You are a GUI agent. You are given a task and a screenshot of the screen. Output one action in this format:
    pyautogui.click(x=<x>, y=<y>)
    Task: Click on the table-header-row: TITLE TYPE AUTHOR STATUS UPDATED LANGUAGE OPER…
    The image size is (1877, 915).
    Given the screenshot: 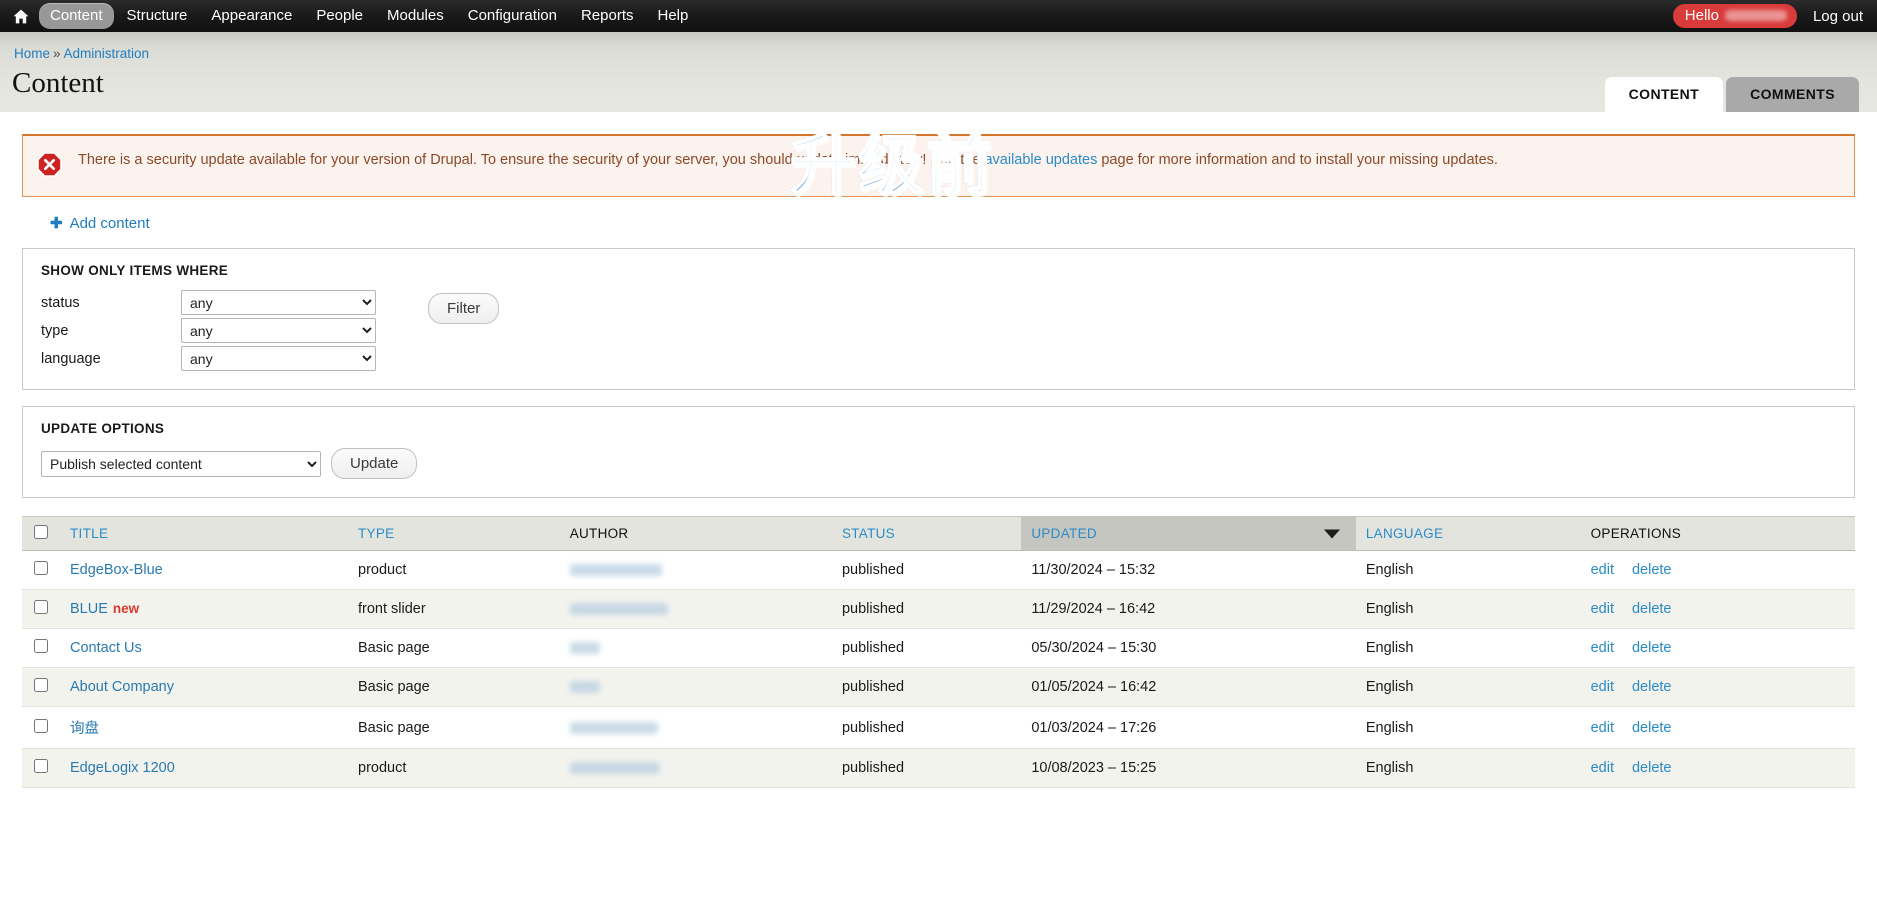 What is the action you would take?
    pyautogui.click(x=938, y=533)
    